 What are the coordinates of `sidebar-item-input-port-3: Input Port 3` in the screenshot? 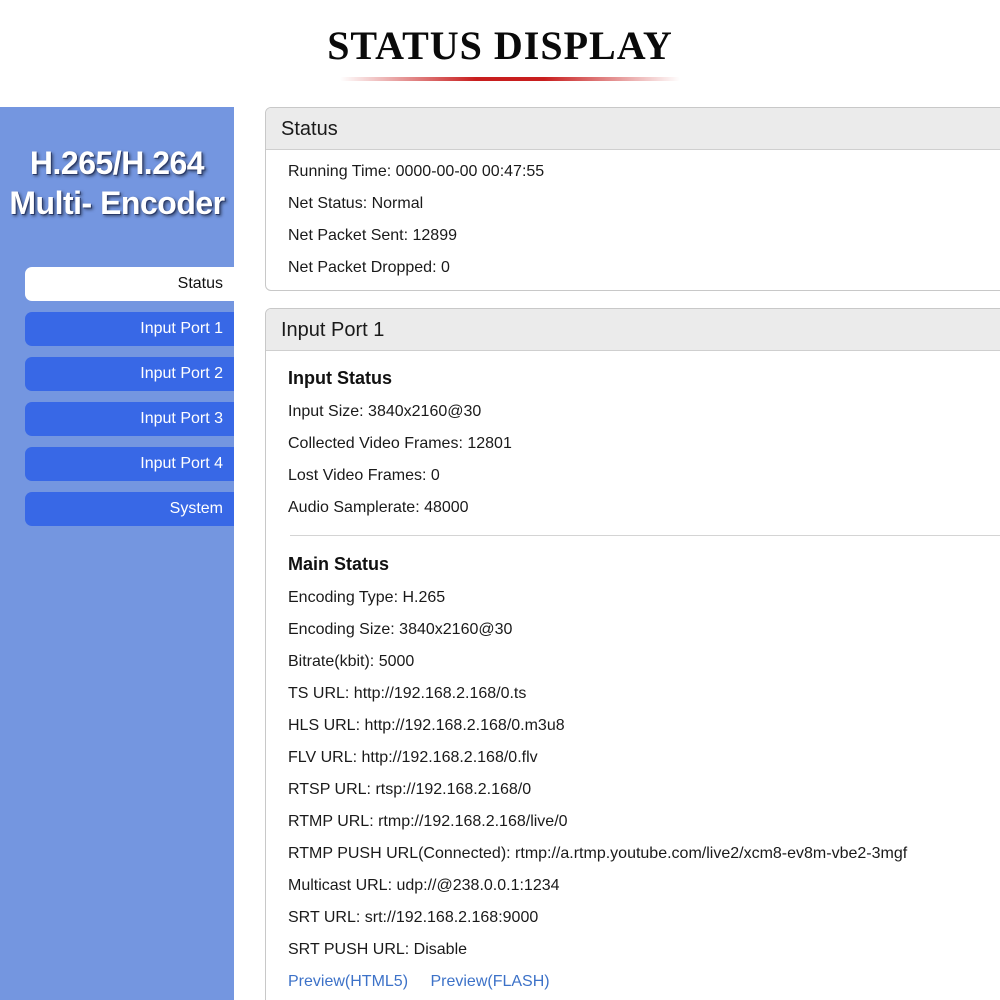 It's located at (129, 419).